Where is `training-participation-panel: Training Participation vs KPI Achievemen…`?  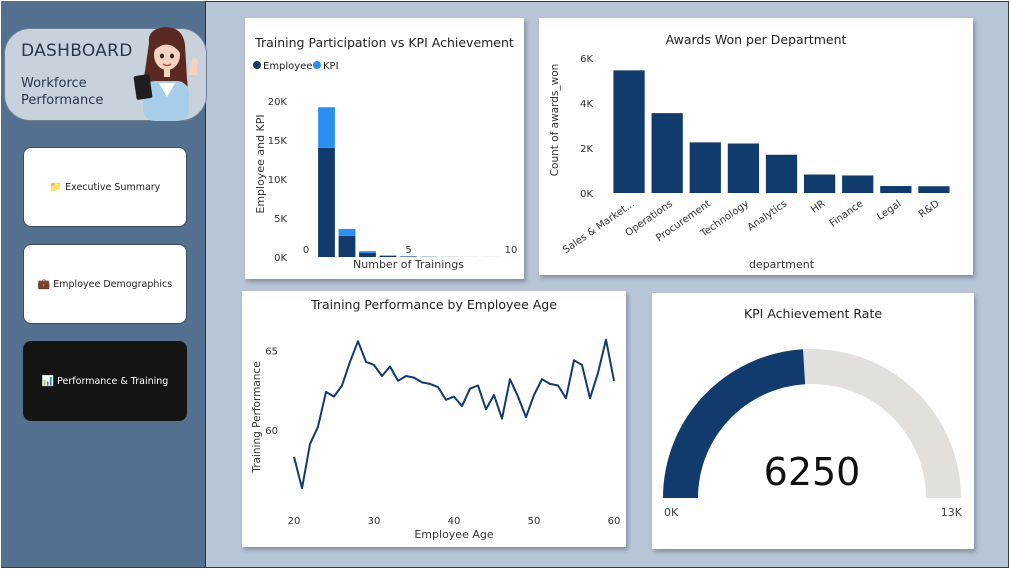
training-participation-panel: Training Participation vs KPI Achievemen… is located at coordinates (384, 148).